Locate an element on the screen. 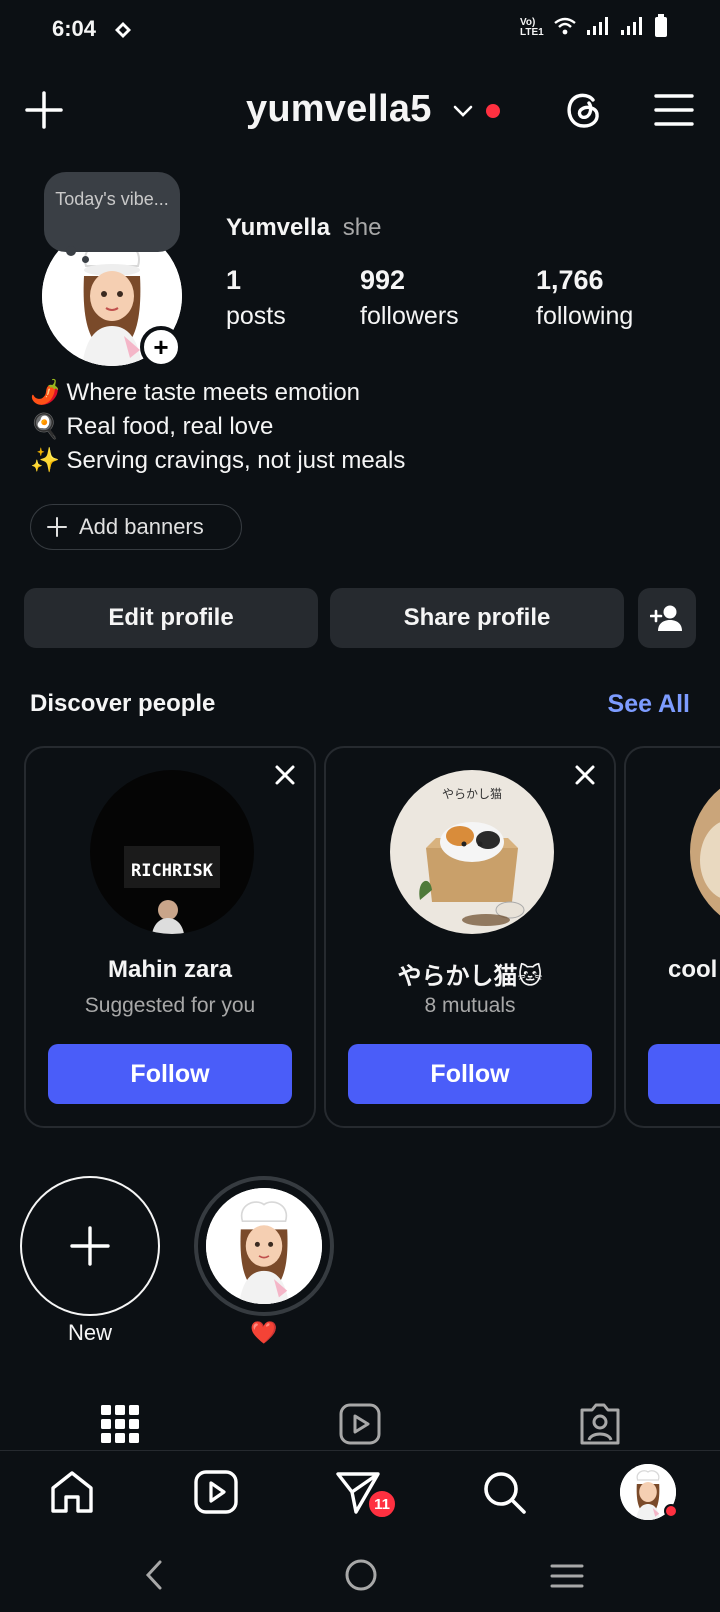 The width and height of the screenshot is (720, 1612). account-switcher-title: yumvella5 is located at coordinates (339, 109).